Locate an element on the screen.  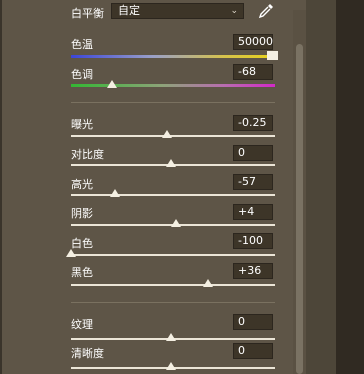
temperature-slider-track is located at coordinates (173, 56).